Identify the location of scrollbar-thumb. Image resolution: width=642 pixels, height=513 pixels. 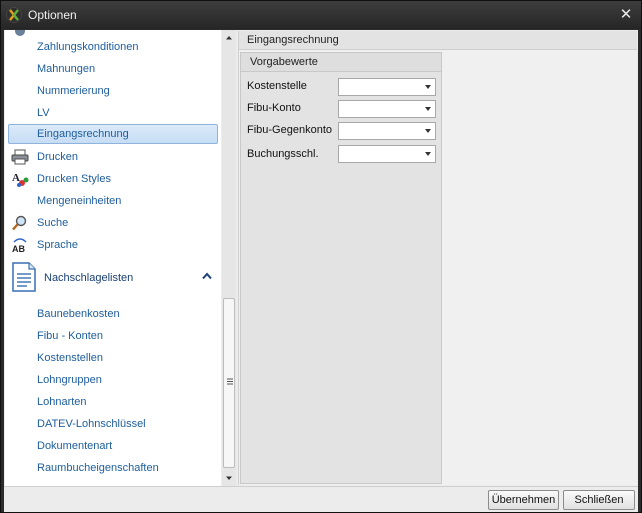
(229, 383).